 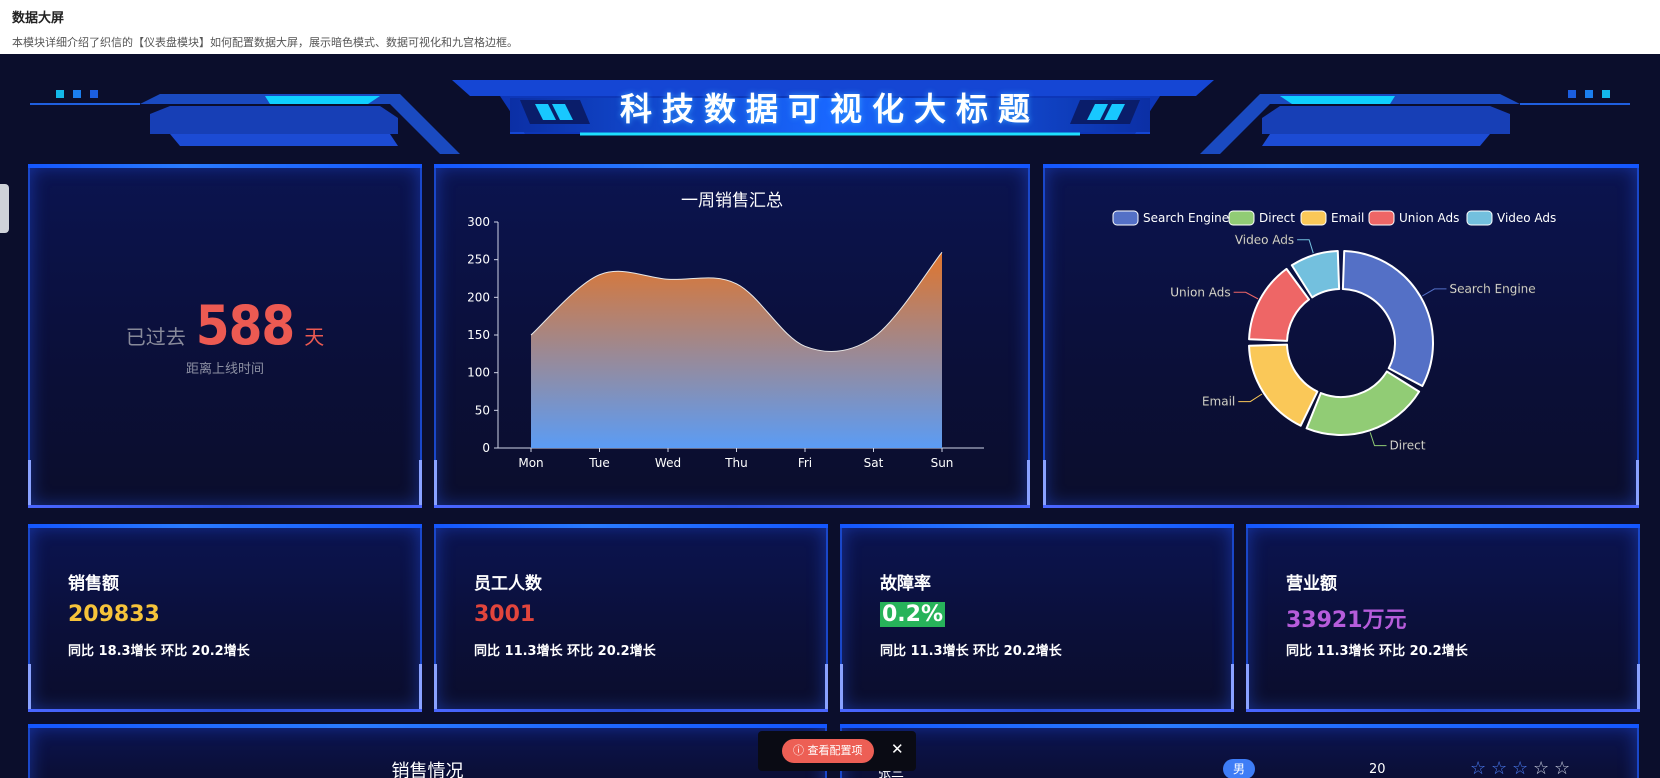 What do you see at coordinates (224, 369) in the screenshot?
I see `countdown-subtitle: 距离上线时间` at bounding box center [224, 369].